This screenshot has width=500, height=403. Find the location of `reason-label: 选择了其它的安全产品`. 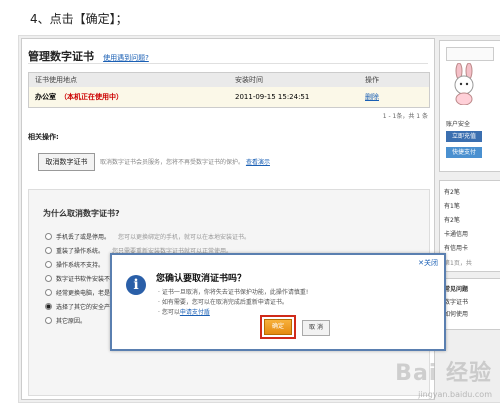

reason-label: 选择了其它的安全产品 is located at coordinates (86, 307).